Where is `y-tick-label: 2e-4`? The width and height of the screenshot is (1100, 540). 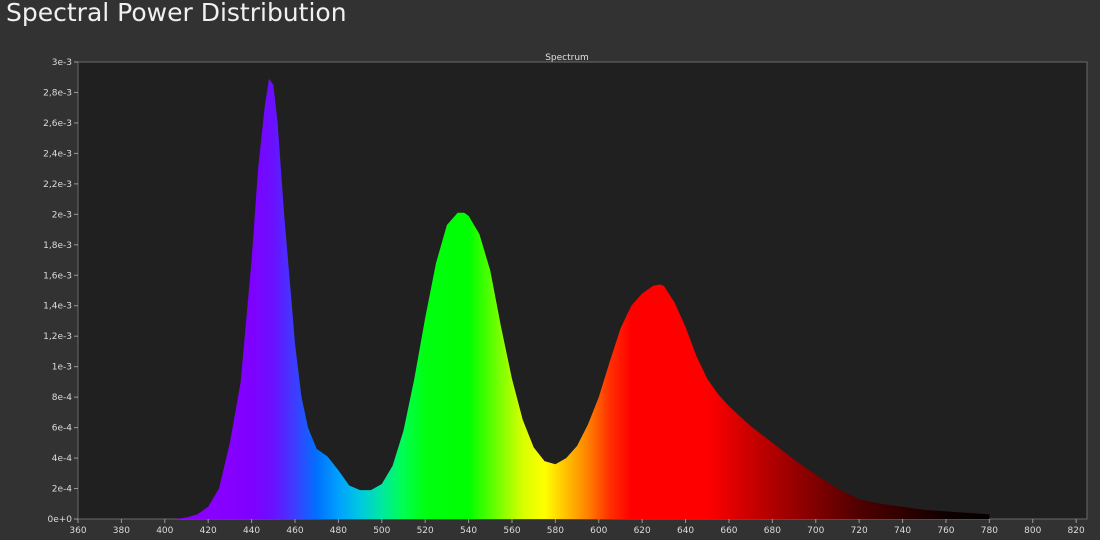
y-tick-label: 2e-4 is located at coordinates (62, 490).